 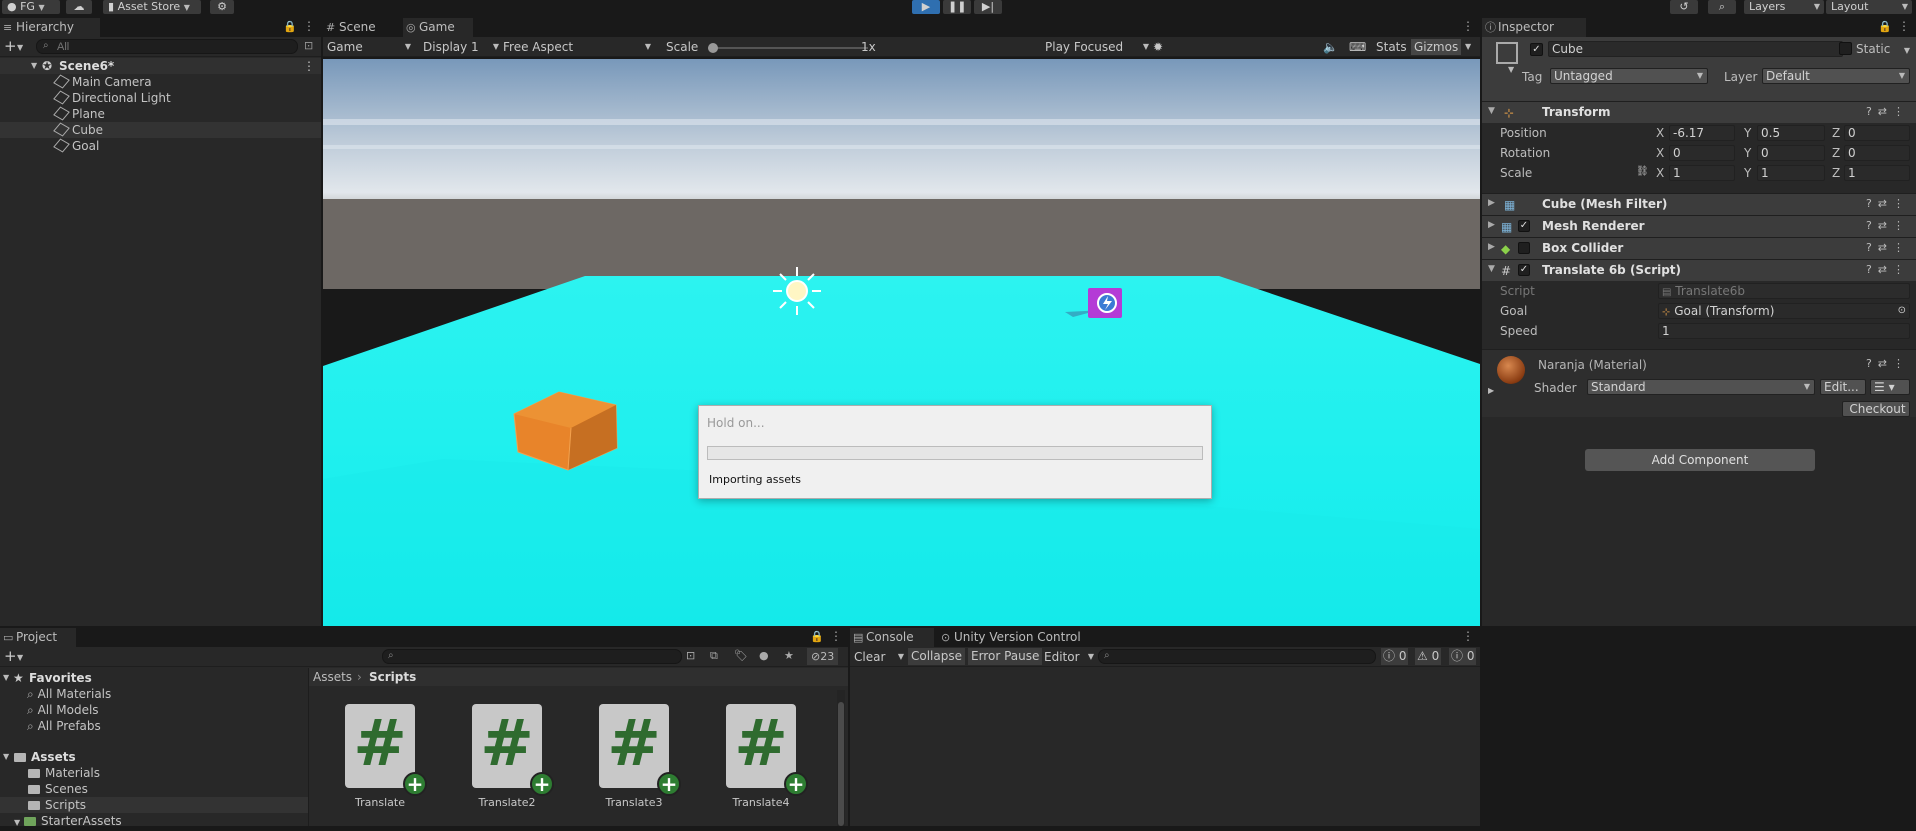 What do you see at coordinates (1722, 7) in the screenshot?
I see `search-button: ⌕` at bounding box center [1722, 7].